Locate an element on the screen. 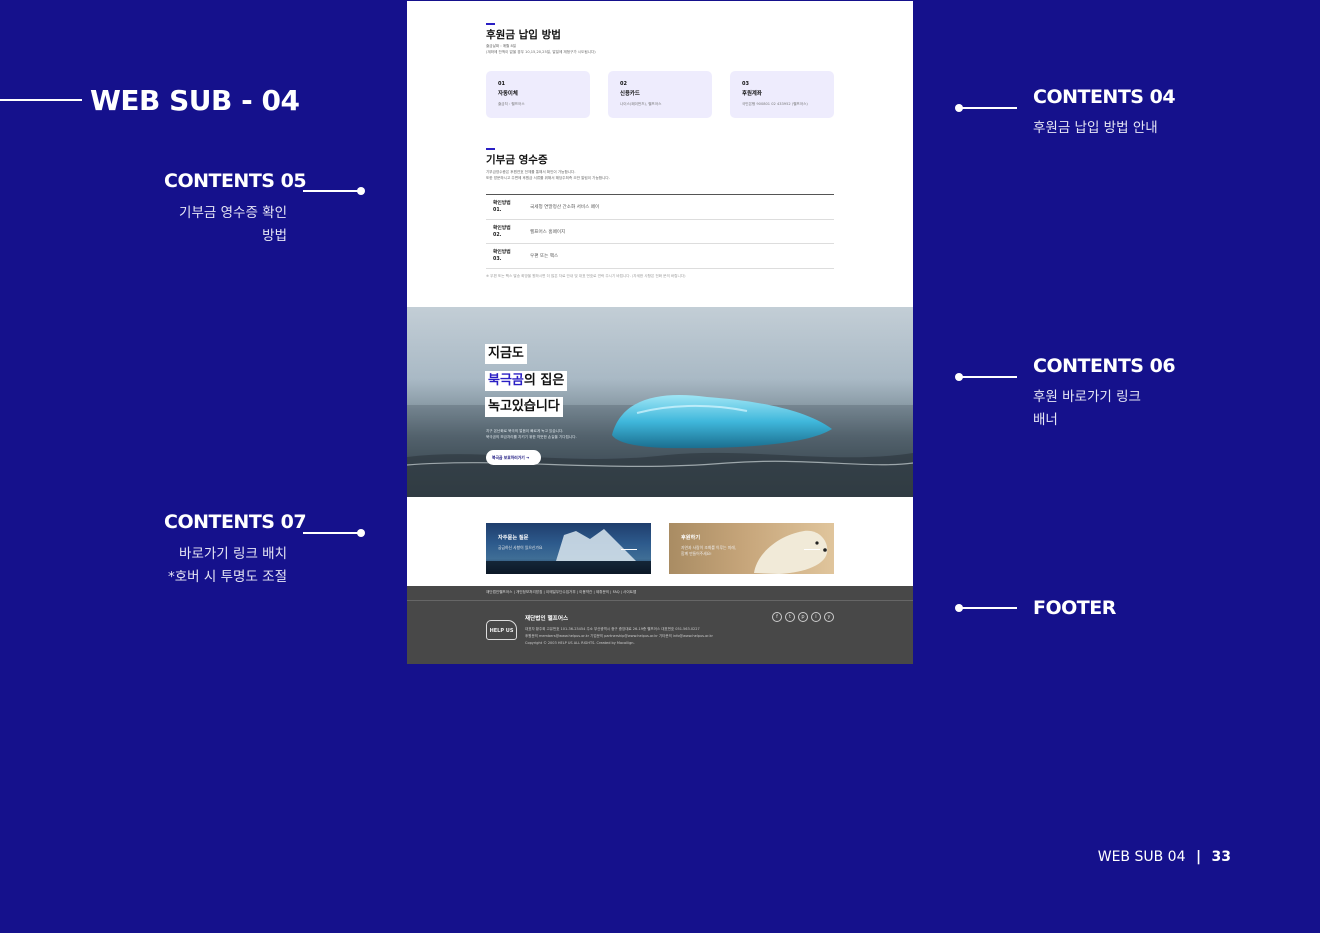  page-label: WEB SUB 04 is located at coordinates (1141, 857).